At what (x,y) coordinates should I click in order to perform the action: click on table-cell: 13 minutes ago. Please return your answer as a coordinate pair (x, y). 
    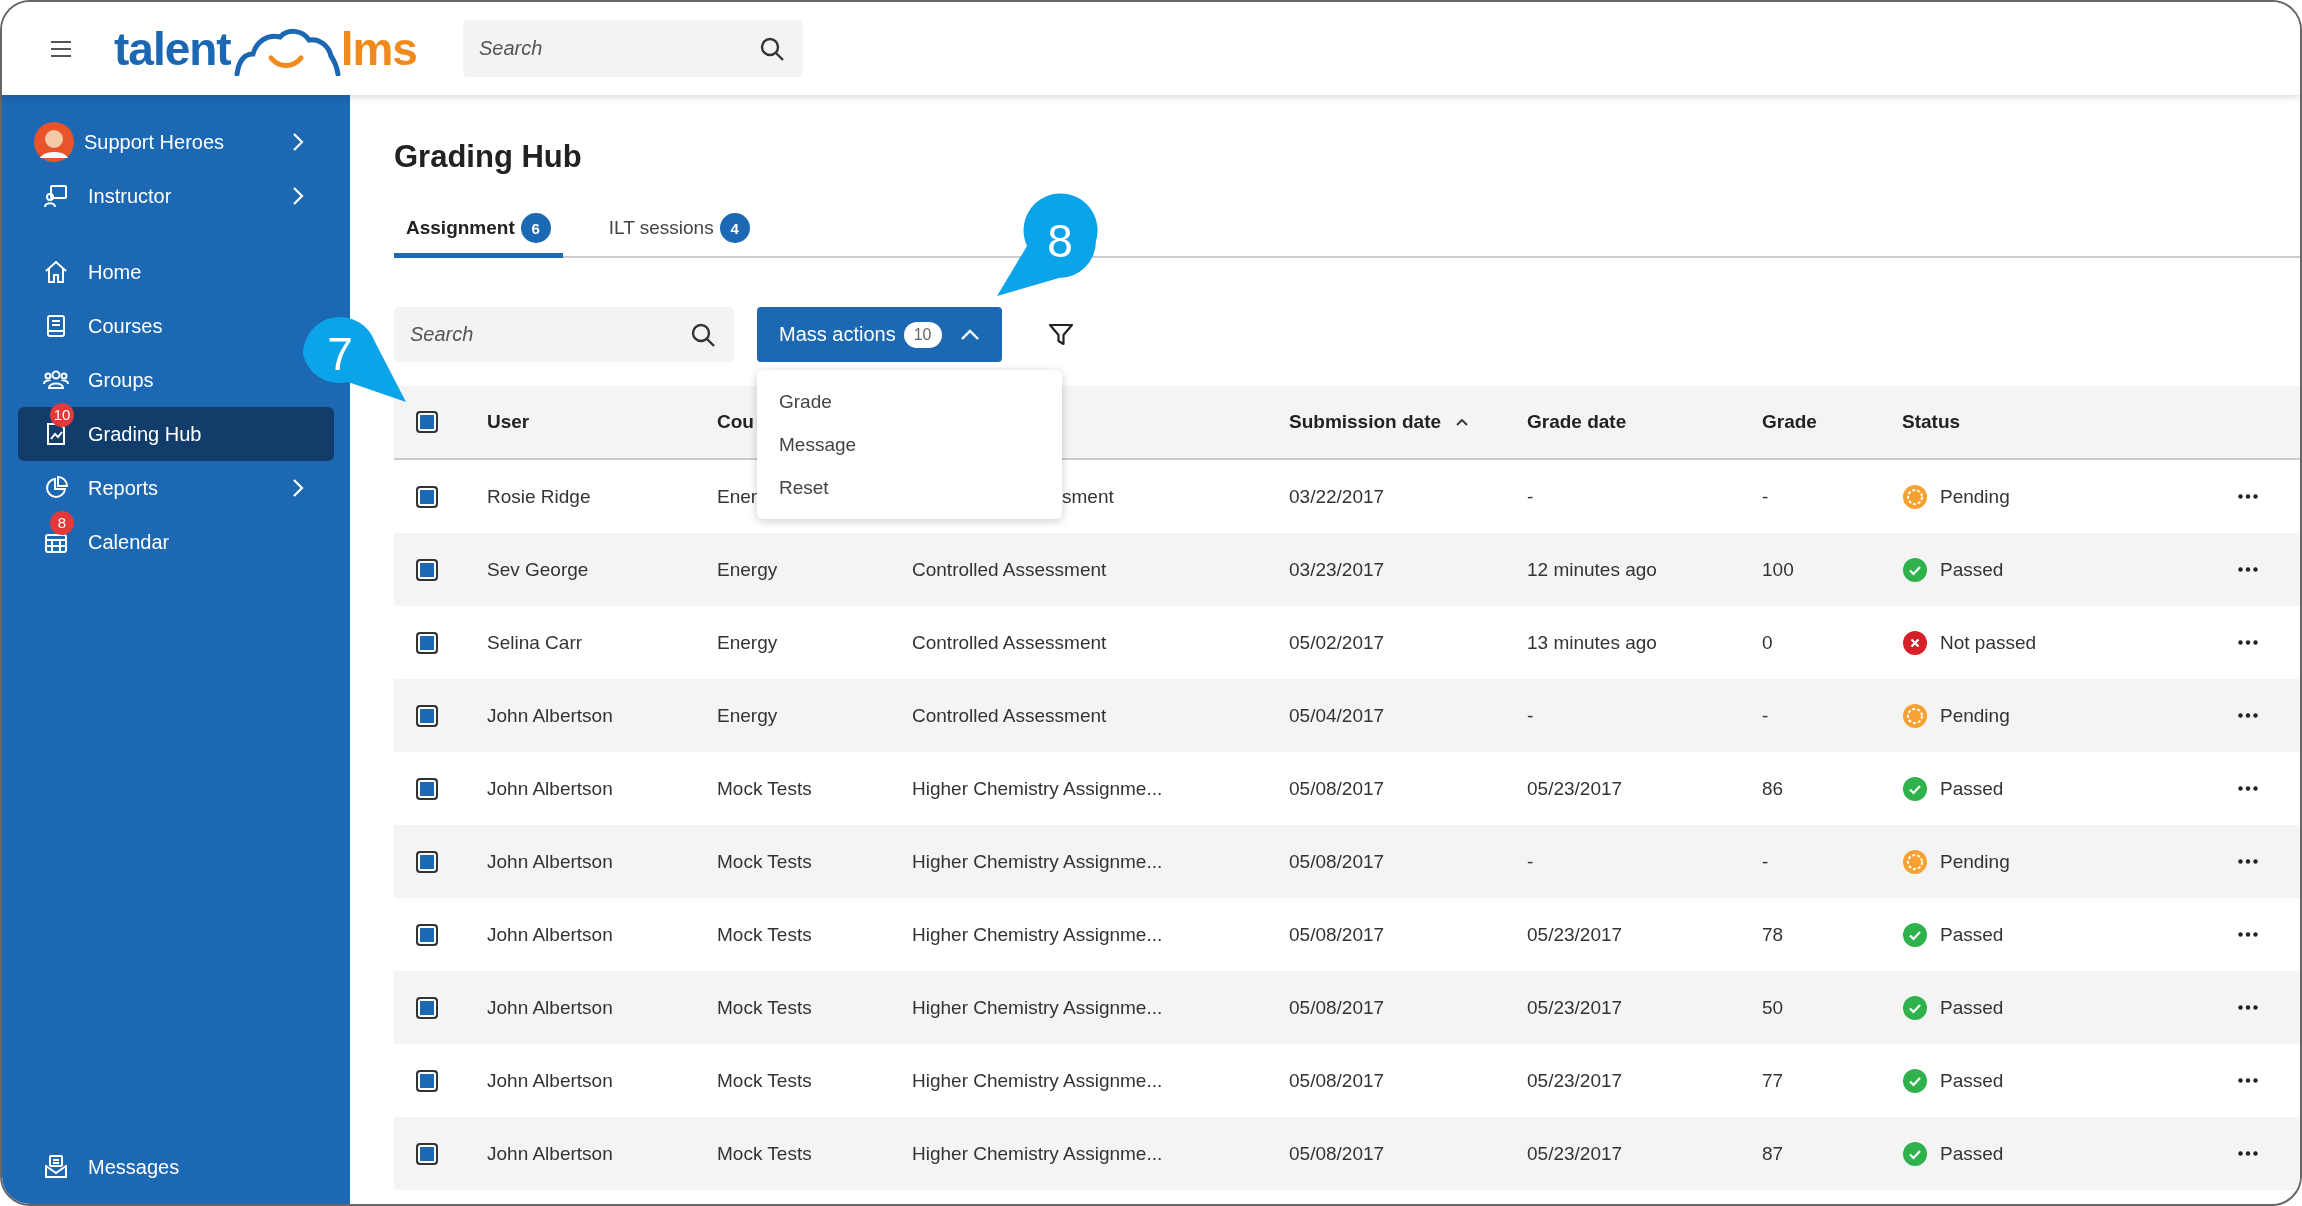
    Looking at the image, I should click on (1592, 642).